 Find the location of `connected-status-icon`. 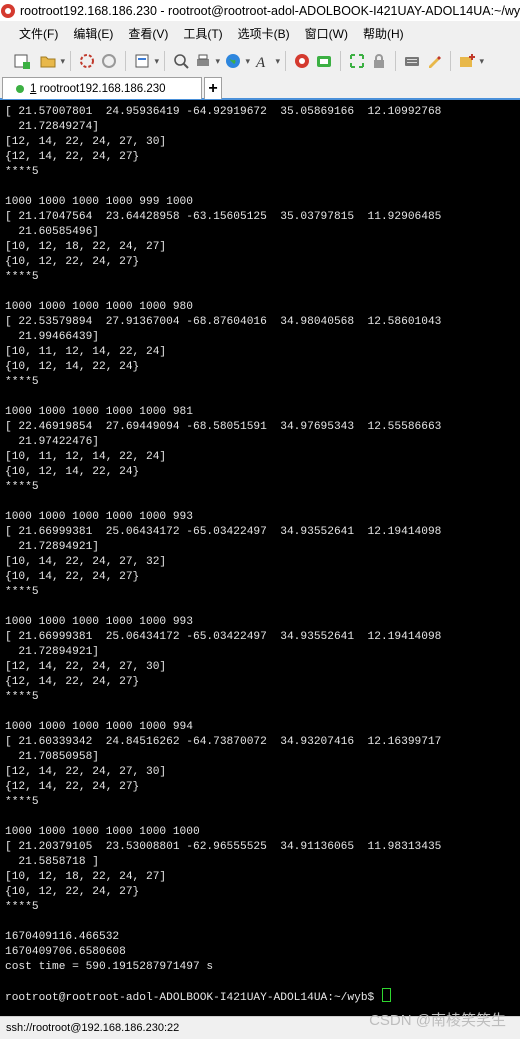

connected-status-icon is located at coordinates (20, 88).